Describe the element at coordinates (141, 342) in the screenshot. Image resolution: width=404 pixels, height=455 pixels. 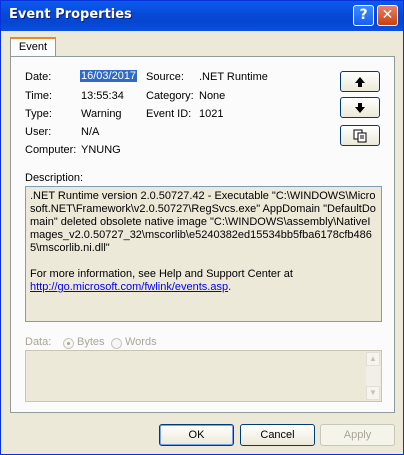
I see `words-label: Words` at that location.